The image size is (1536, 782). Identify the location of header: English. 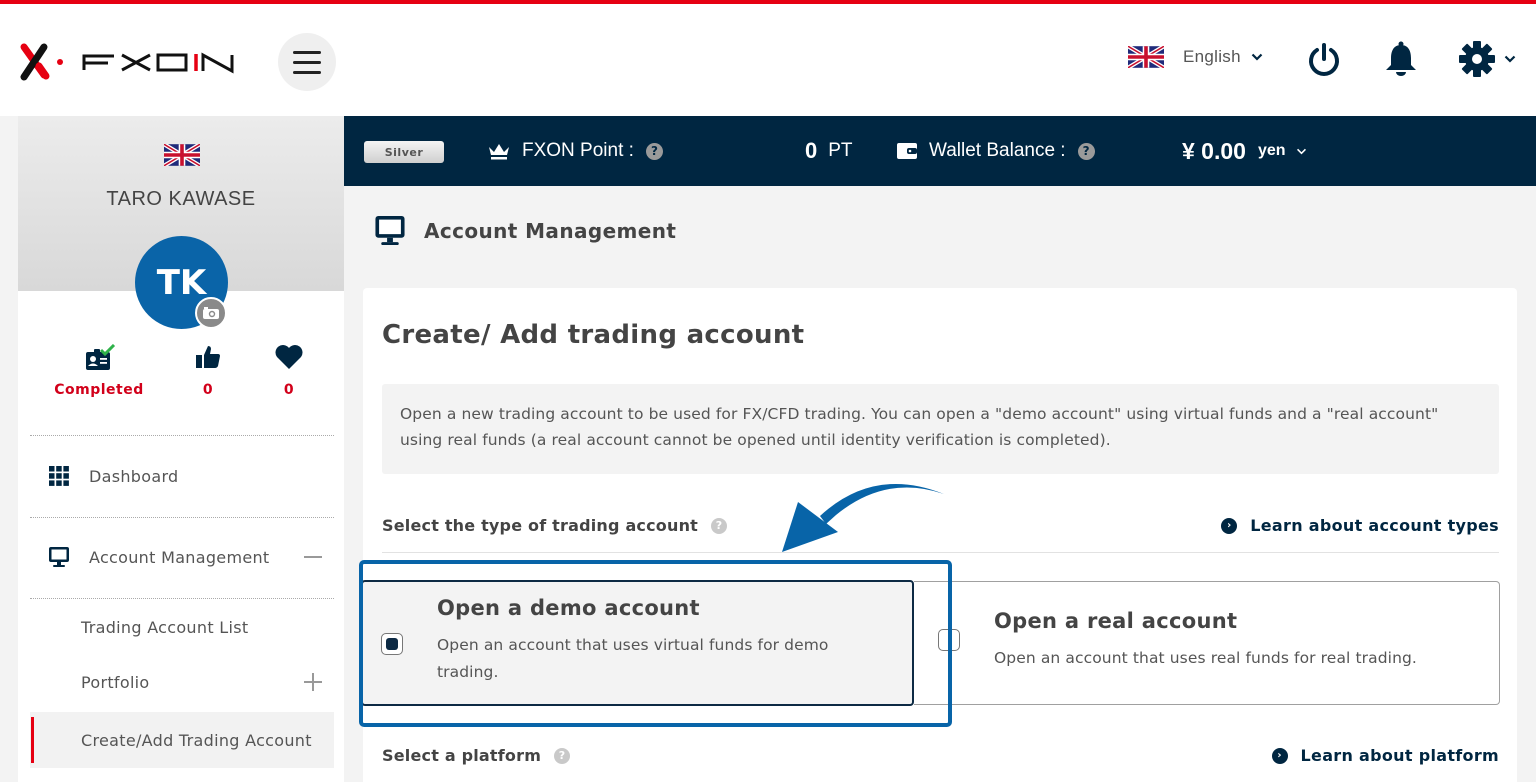
(768, 60).